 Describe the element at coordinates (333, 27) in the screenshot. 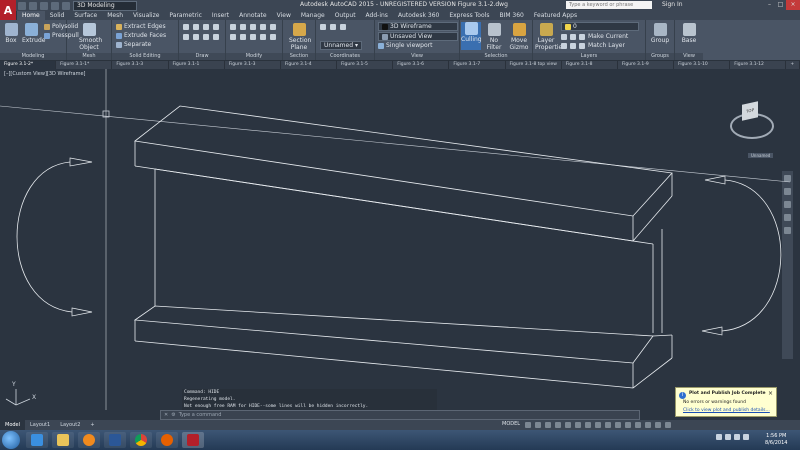

I see `ucs-world-icon` at that location.